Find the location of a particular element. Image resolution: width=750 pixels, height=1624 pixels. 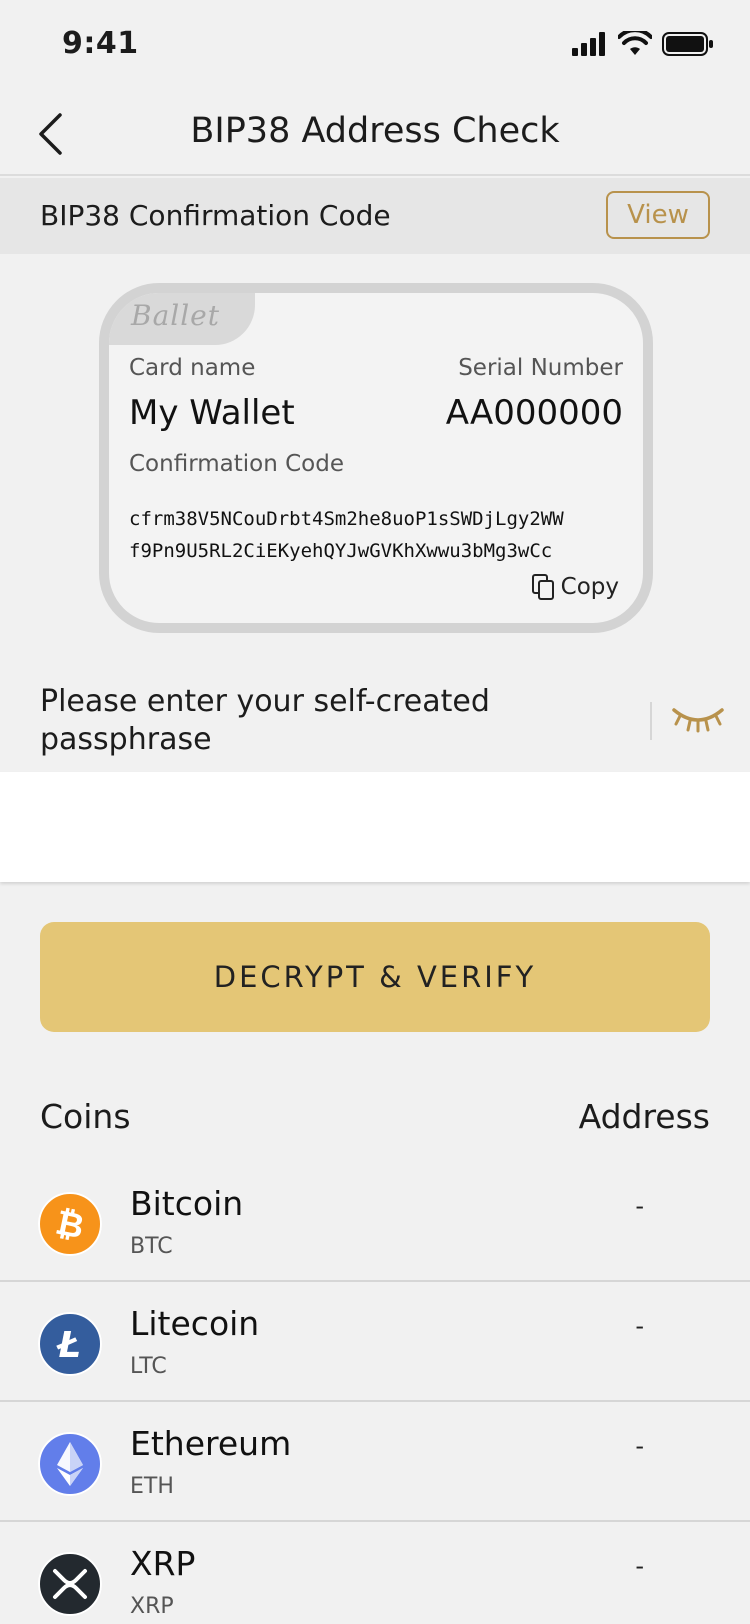

eye-divider is located at coordinates (651, 721).